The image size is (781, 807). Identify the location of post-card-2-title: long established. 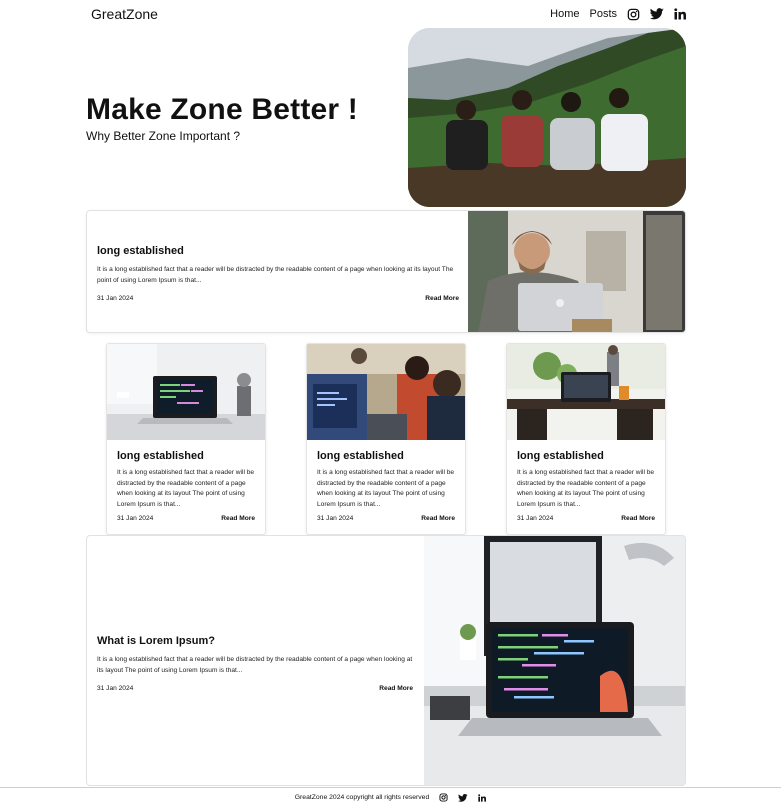
(360, 456).